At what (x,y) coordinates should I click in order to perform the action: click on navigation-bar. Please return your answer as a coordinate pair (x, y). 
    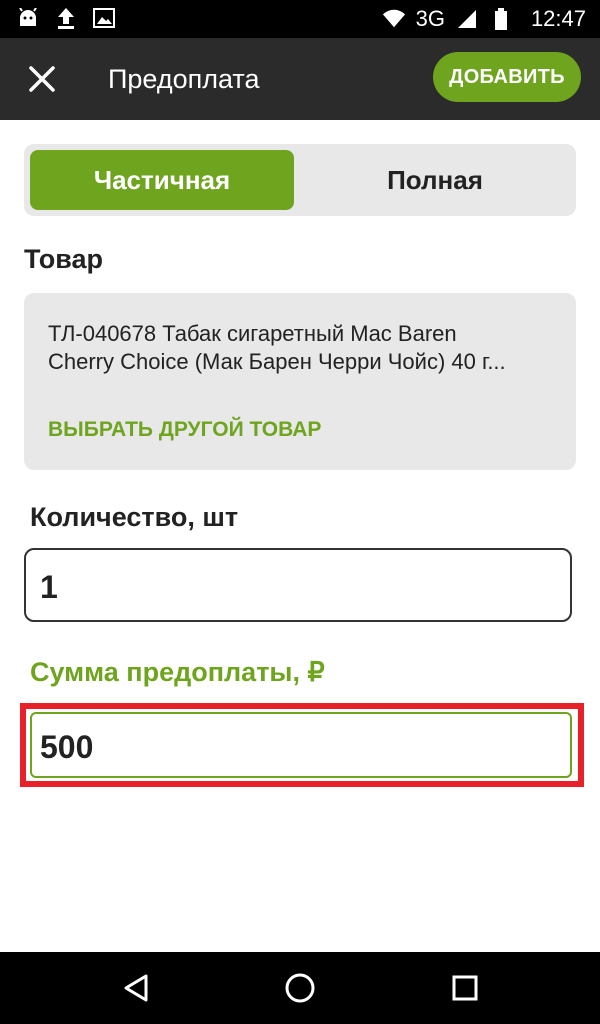
    Looking at the image, I should click on (300, 988).